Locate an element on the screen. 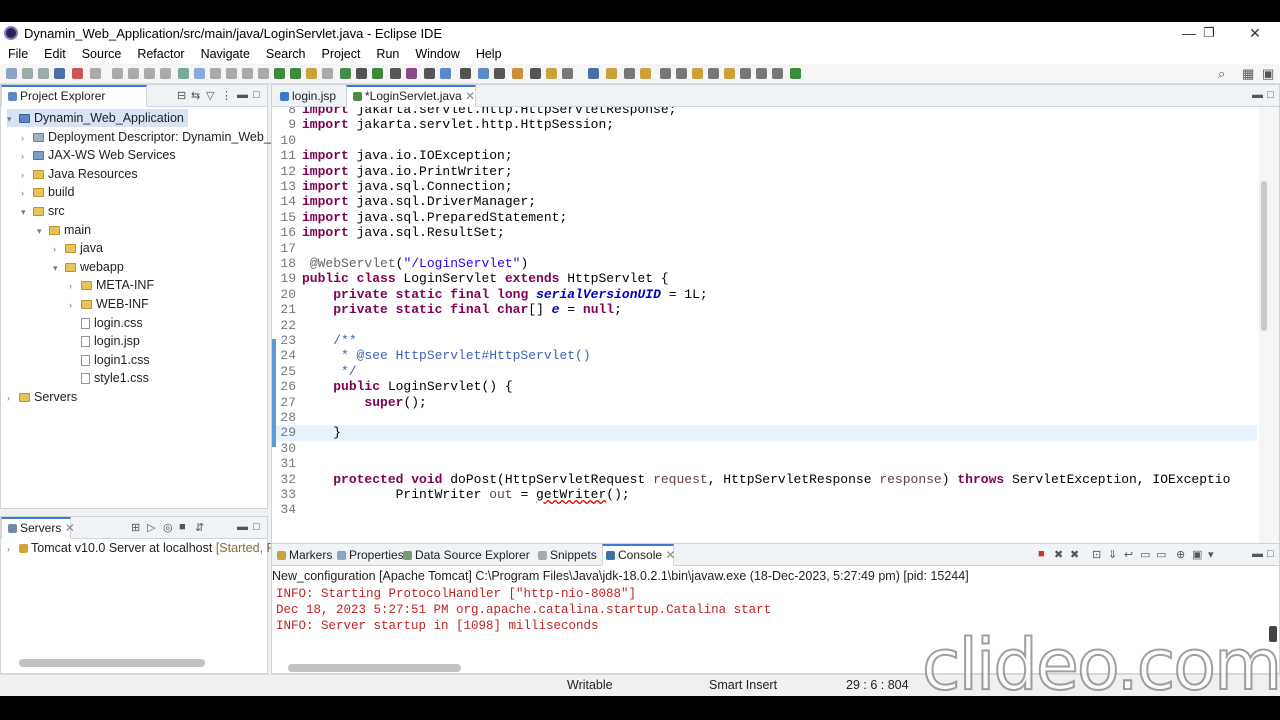 The width and height of the screenshot is (1280, 720). debug-server-icon: ⊞ is located at coordinates (135, 527).